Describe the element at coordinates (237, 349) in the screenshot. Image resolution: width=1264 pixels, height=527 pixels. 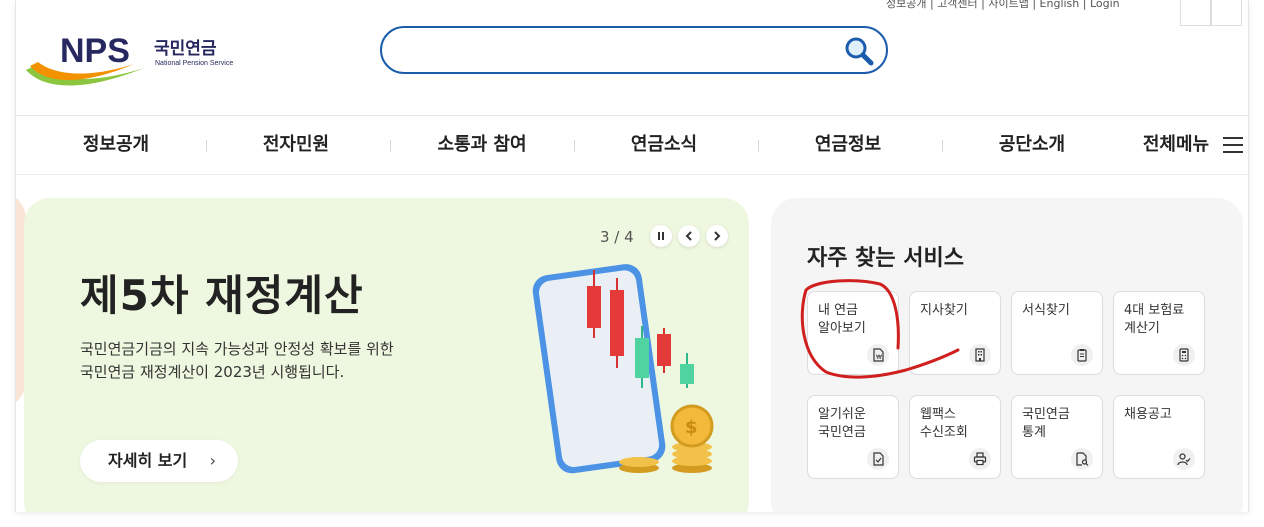
I see `banner-desc-line1: 국민연금기금의 지속 가능성과 안정성 확보를 위한` at that location.